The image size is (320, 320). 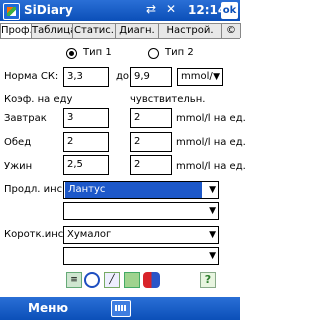 I want to click on unit-select: mmol/ ▼, so click(x=200, y=77).